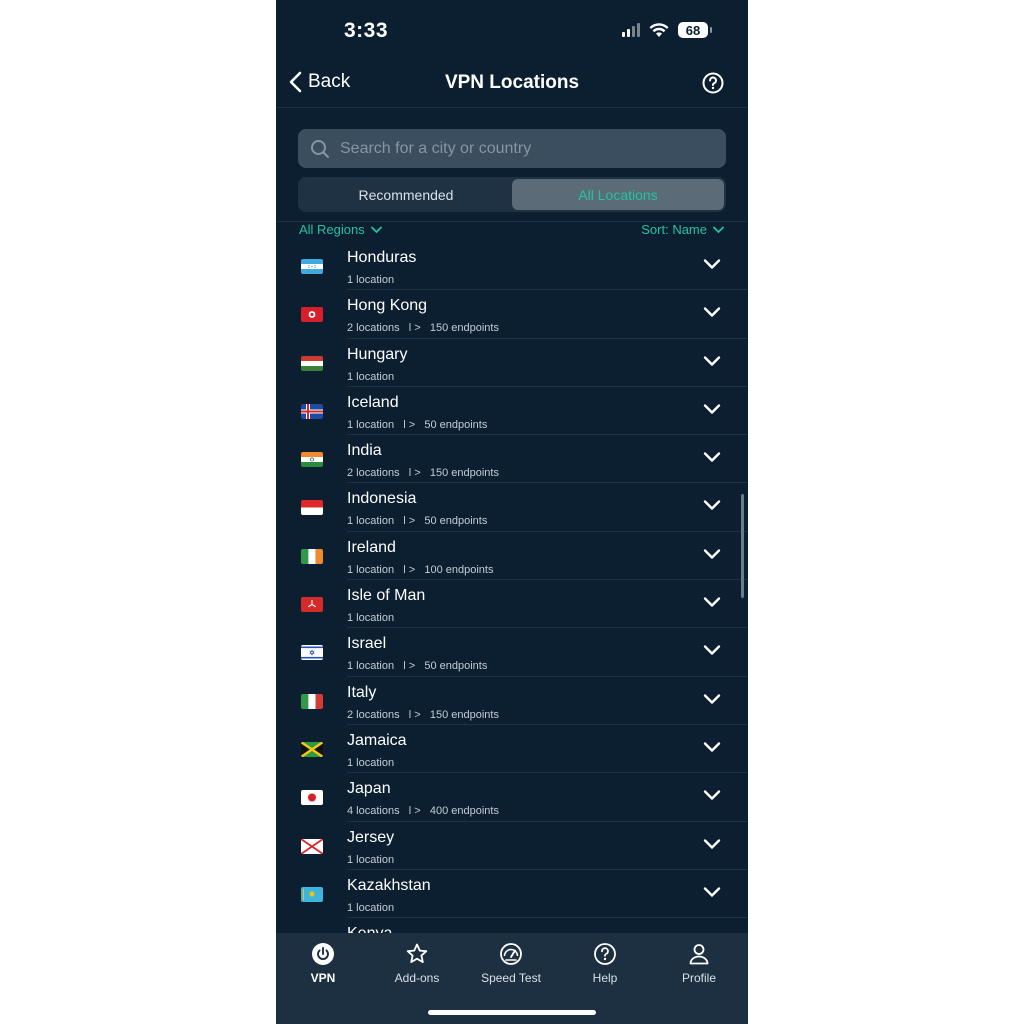  What do you see at coordinates (323, 954) in the screenshot?
I see `power-icon` at bounding box center [323, 954].